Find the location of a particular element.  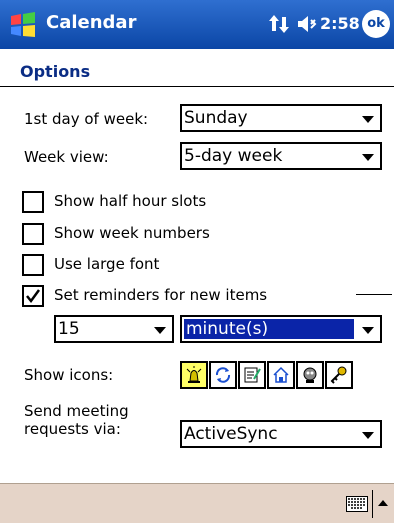

first-day-select: Sunday is located at coordinates (281, 118).